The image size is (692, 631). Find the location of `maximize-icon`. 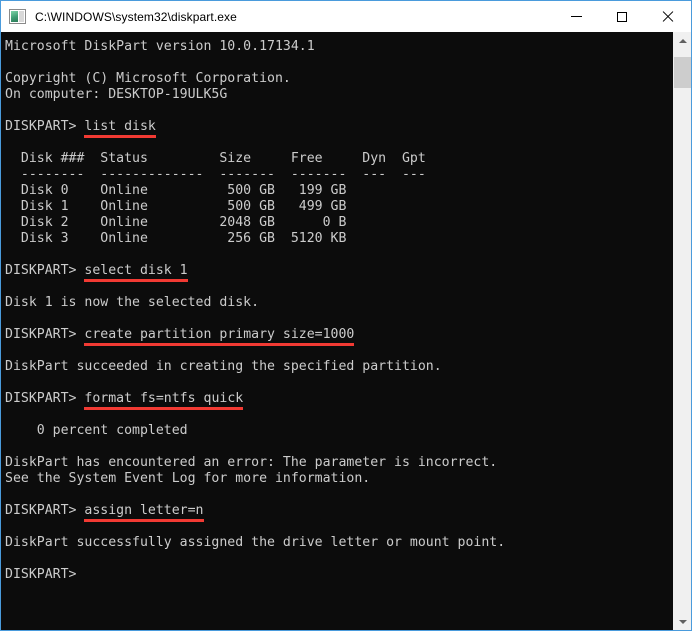

maximize-icon is located at coordinates (622, 16).